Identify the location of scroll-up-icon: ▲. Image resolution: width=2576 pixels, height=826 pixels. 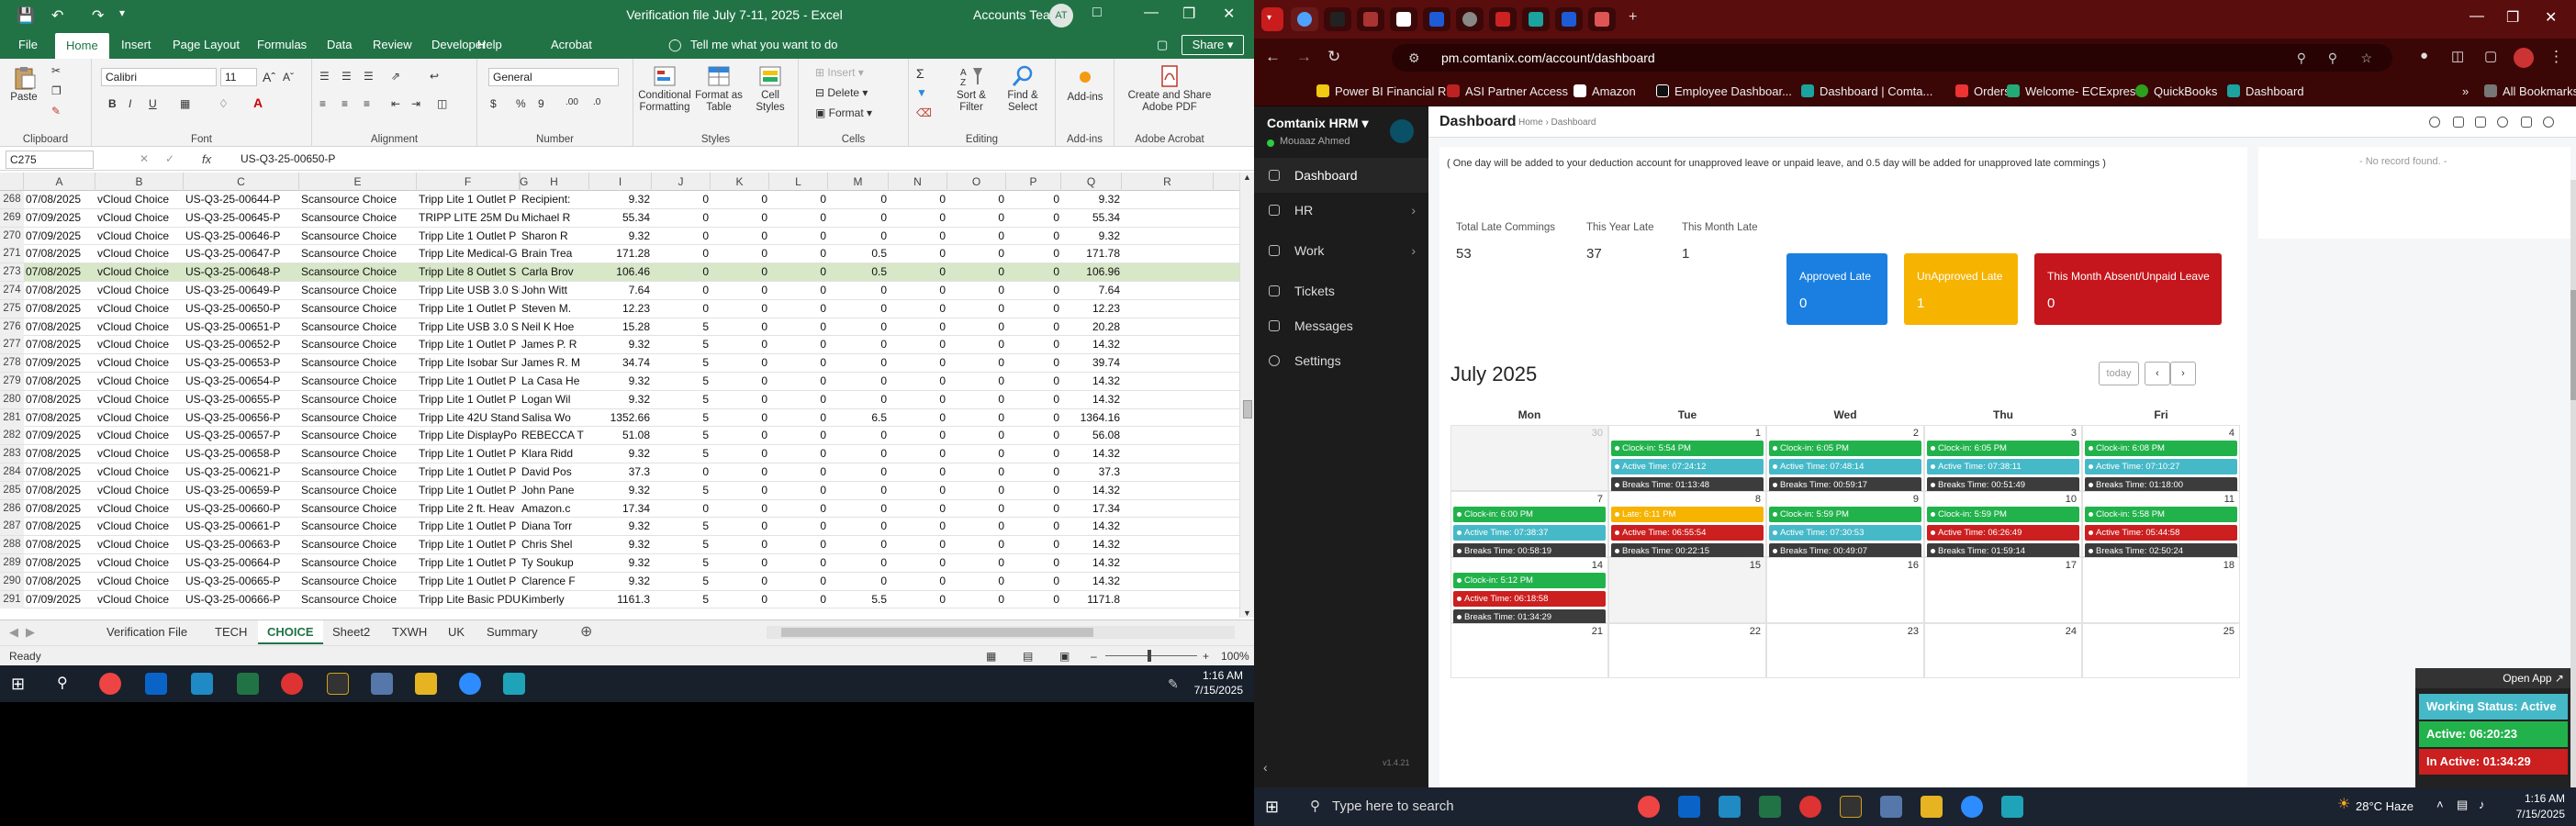
(1247, 178).